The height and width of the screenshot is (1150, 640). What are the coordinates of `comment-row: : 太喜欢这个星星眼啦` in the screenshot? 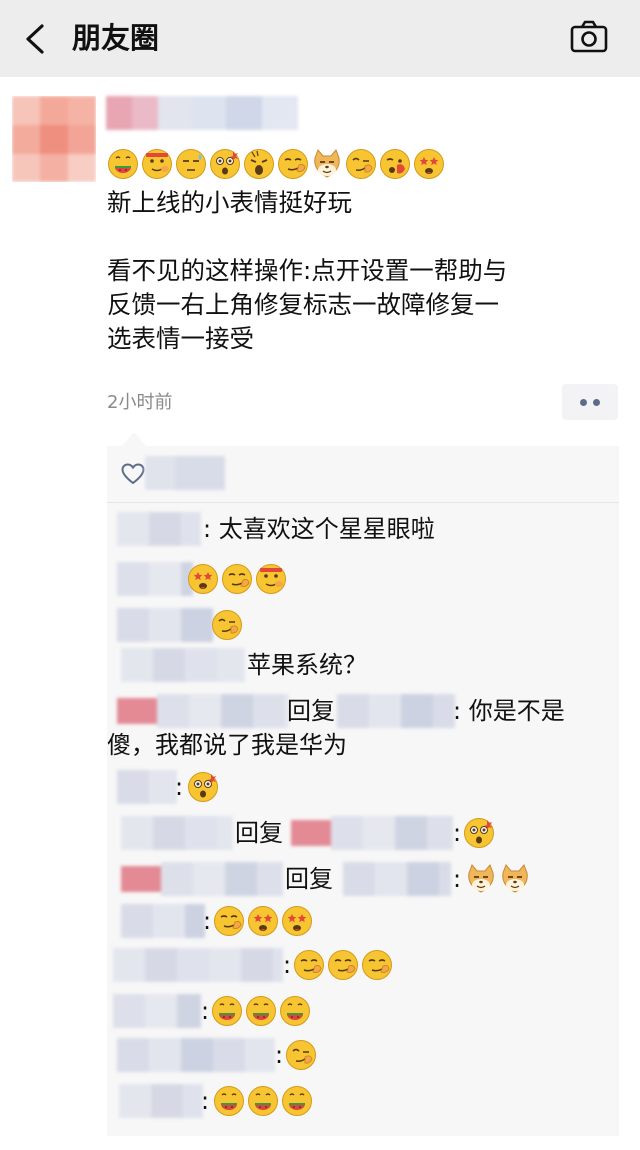 It's located at (363, 531).